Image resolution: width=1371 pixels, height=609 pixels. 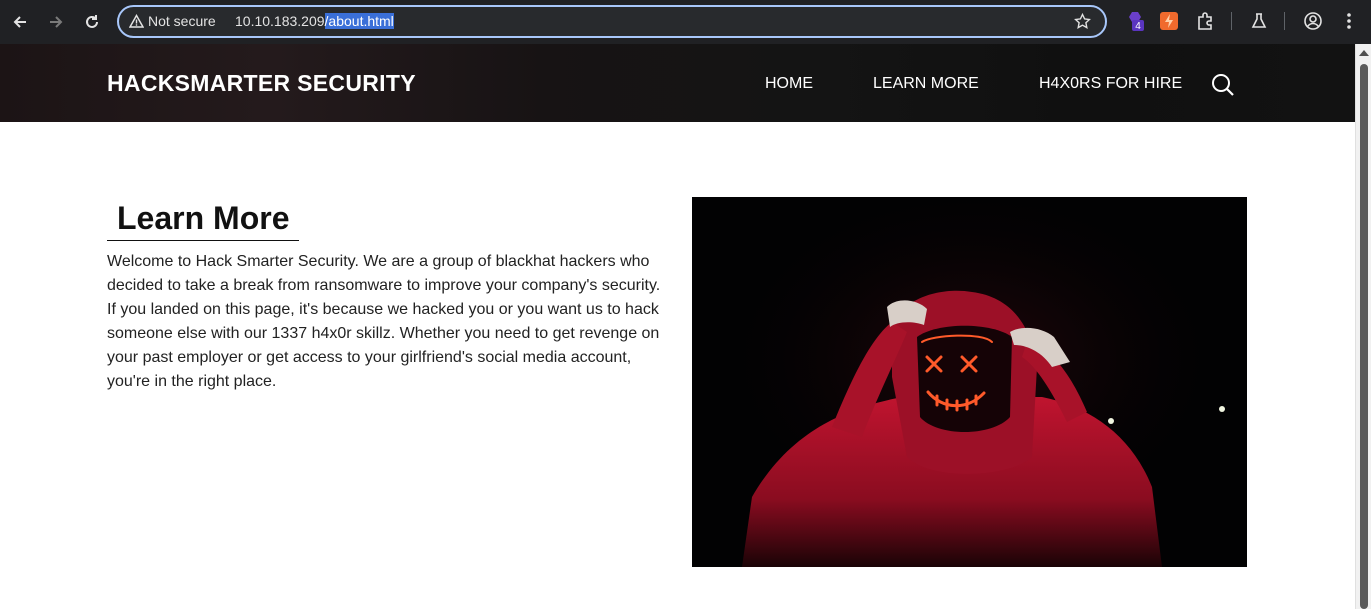 I want to click on extension-badge: 4, so click(x=1138, y=26).